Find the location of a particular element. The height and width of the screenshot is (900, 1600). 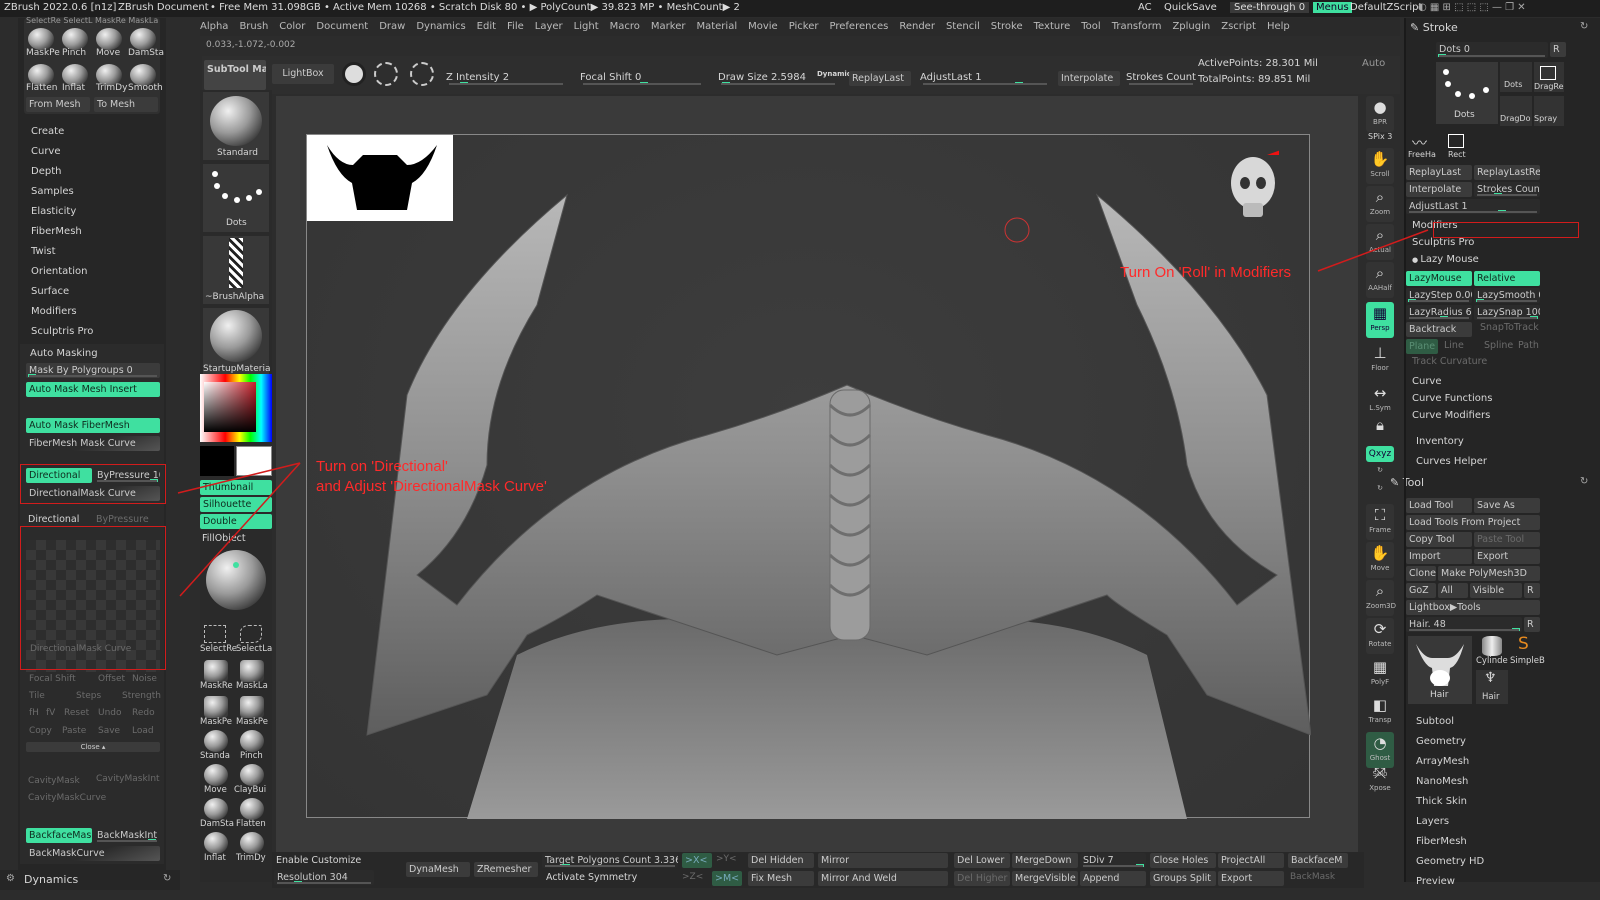

annotation-directional-line1: Turn on 'Directional' is located at coordinates (382, 466).